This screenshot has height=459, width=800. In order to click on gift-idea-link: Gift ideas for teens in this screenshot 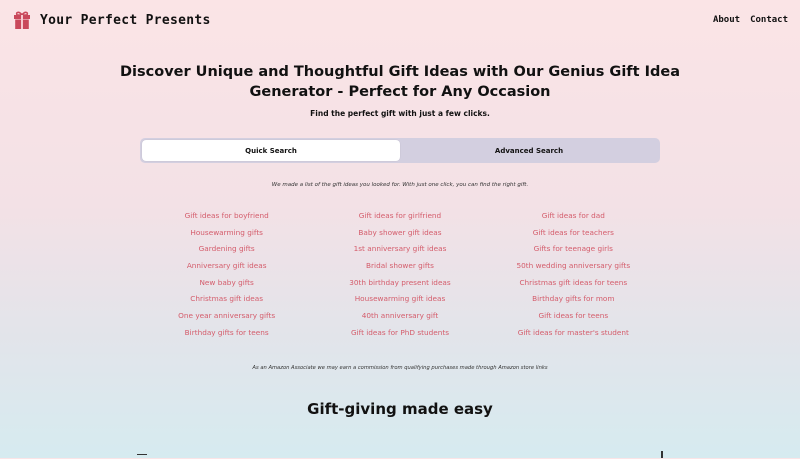, I will do `click(573, 316)`.